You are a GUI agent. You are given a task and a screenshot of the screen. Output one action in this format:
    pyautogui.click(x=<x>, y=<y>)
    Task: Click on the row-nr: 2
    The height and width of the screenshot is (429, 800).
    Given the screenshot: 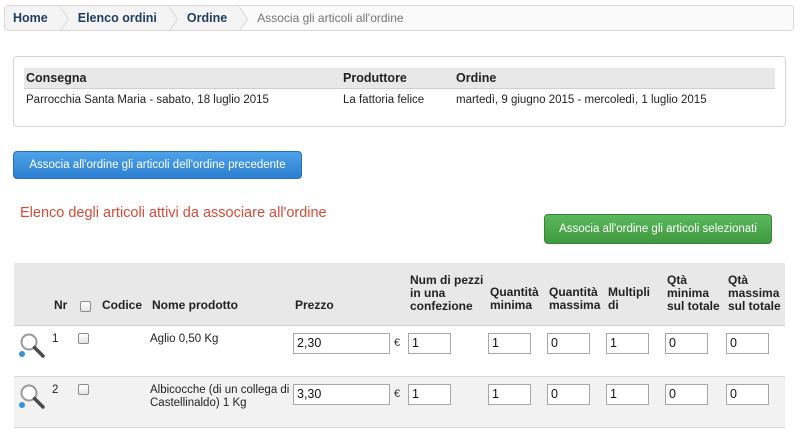 What is the action you would take?
    pyautogui.click(x=65, y=402)
    